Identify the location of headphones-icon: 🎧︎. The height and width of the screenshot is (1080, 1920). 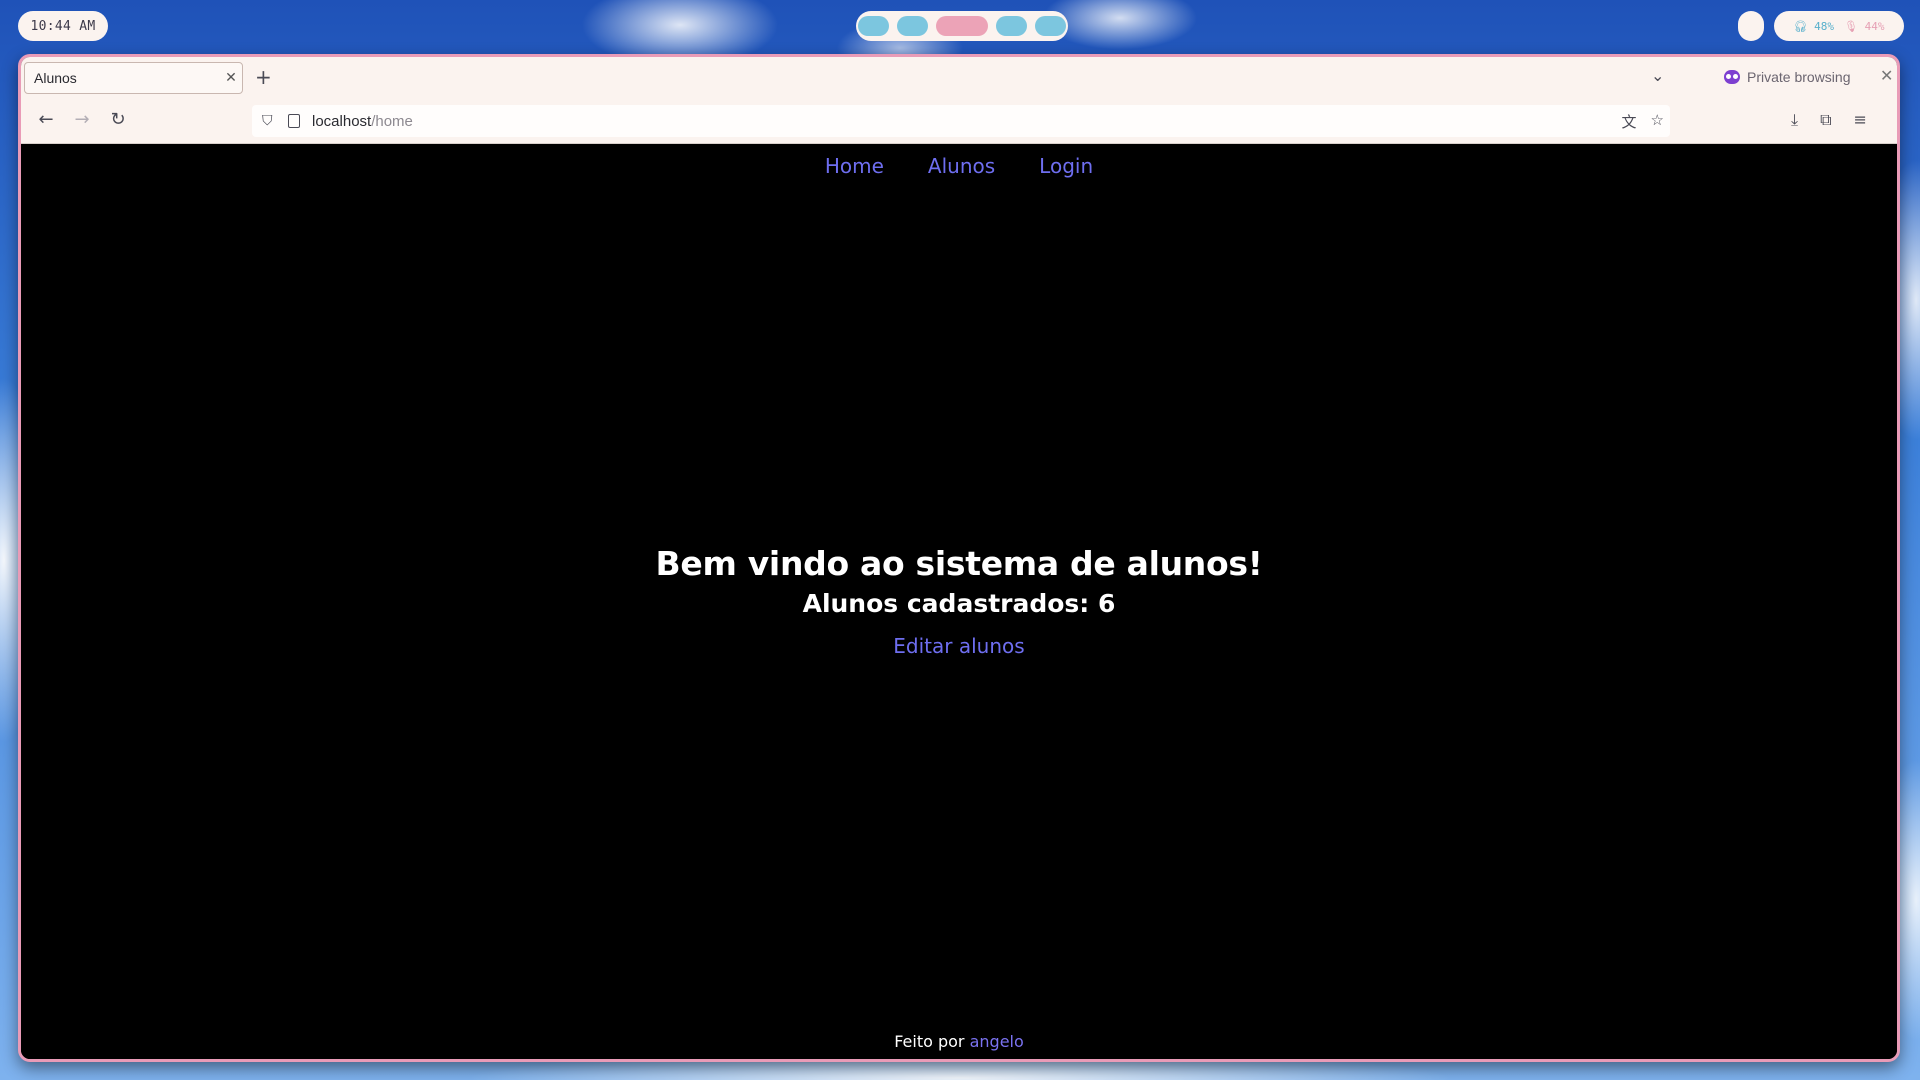
(1800, 26).